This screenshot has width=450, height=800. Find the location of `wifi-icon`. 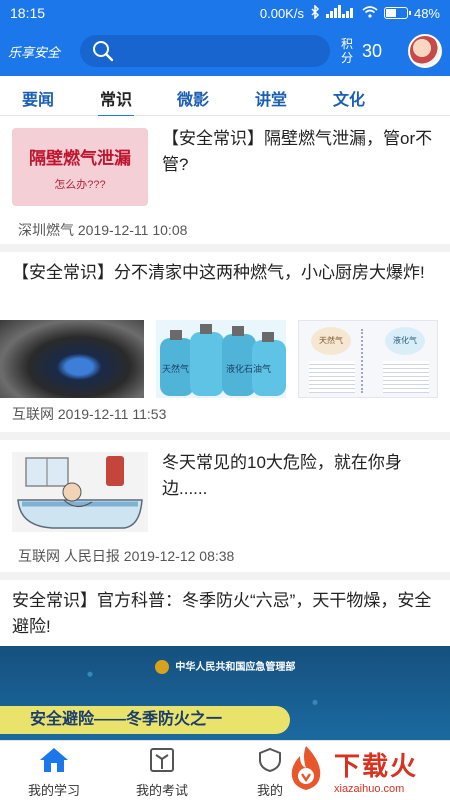

wifi-icon is located at coordinates (370, 13).